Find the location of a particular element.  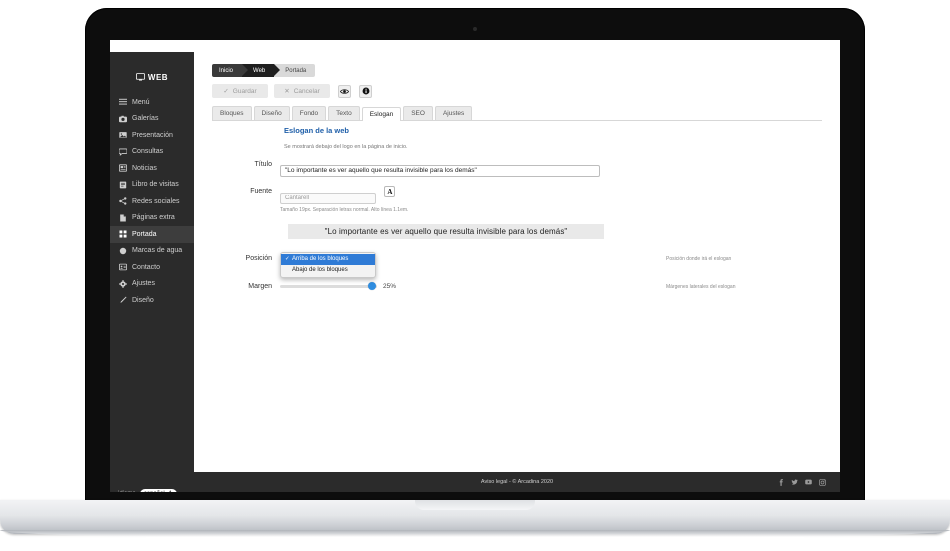

language-label: idioma is located at coordinates (127, 491).